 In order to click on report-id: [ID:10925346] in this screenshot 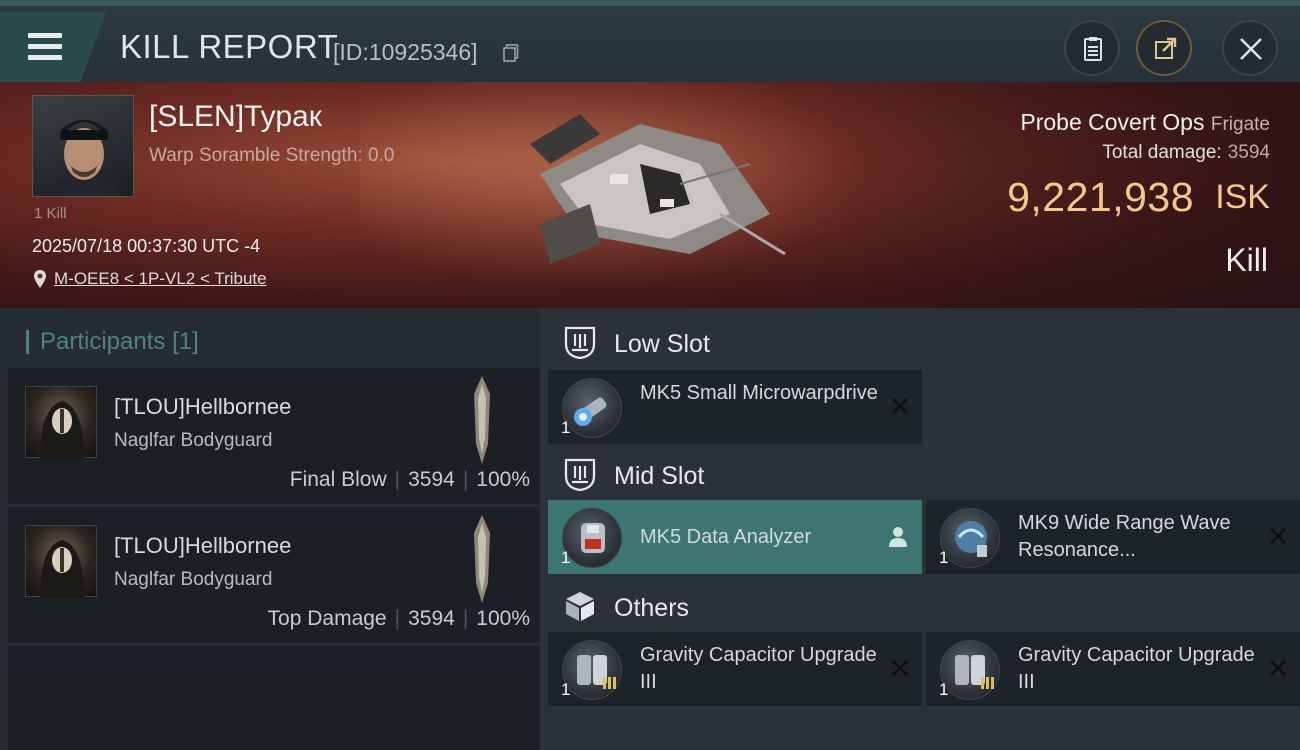, I will do `click(405, 52)`.